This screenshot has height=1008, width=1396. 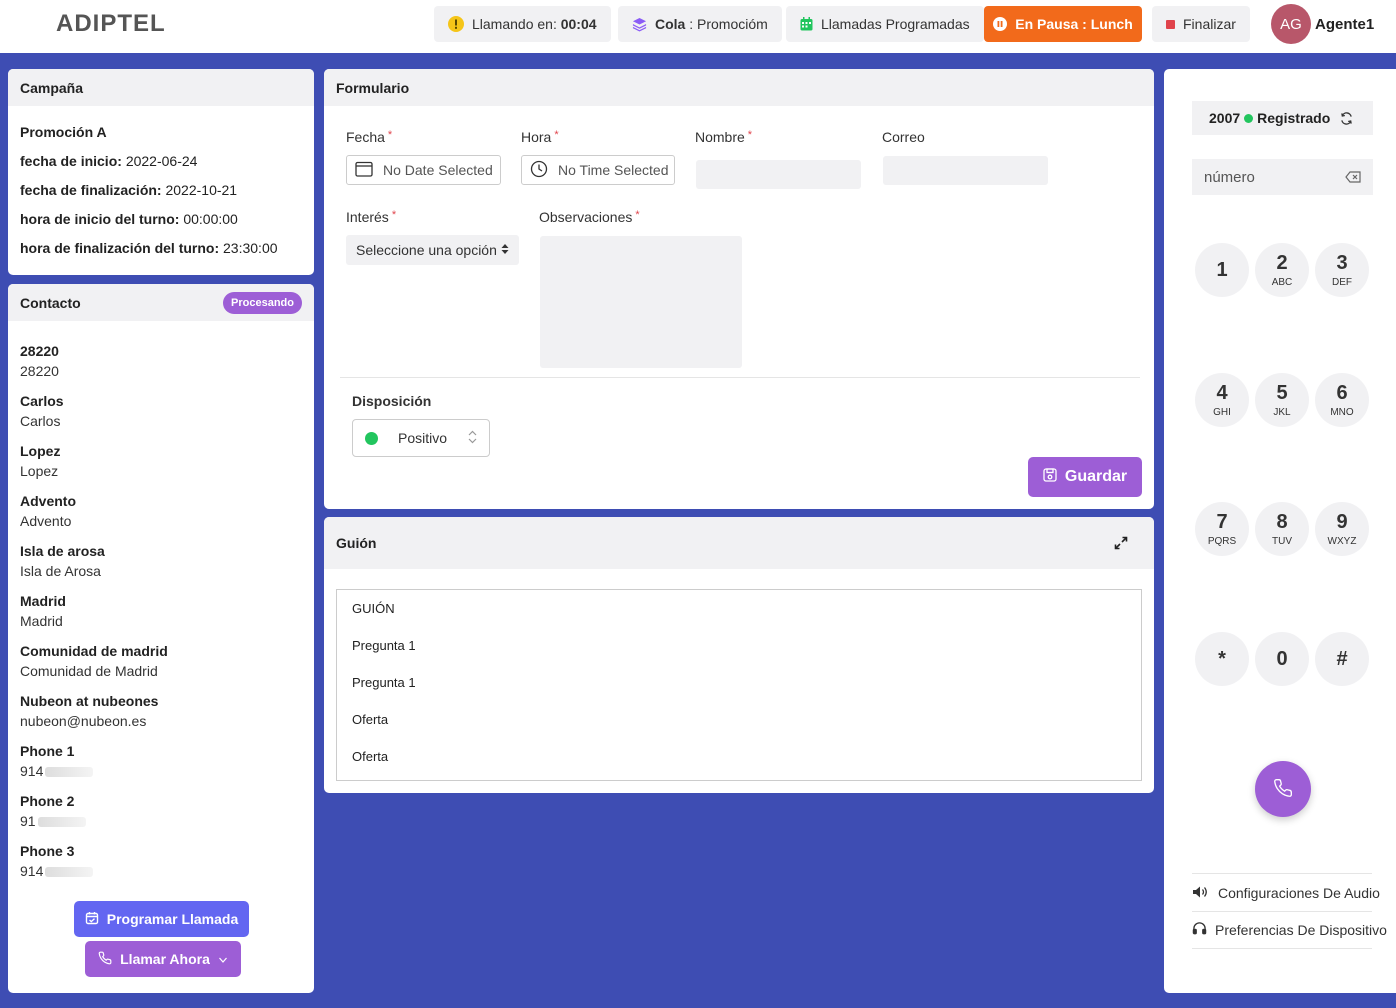 What do you see at coordinates (540, 137) in the screenshot?
I see `time-label: Hora *` at bounding box center [540, 137].